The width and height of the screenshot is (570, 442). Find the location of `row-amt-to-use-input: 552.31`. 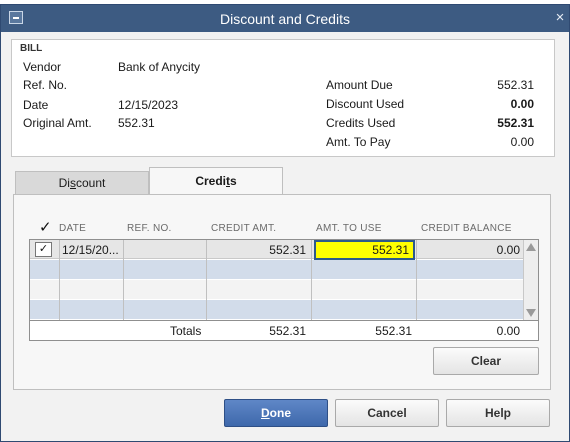

row-amt-to-use-input: 552.31 is located at coordinates (364, 250).